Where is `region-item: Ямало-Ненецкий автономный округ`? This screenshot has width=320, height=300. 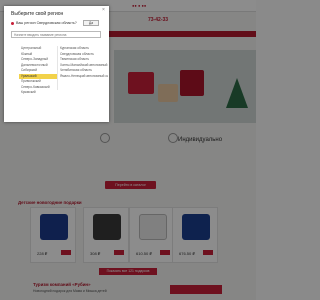
region-item: Ямало-Ненецкий автономный округ is located at coordinates (84, 77).